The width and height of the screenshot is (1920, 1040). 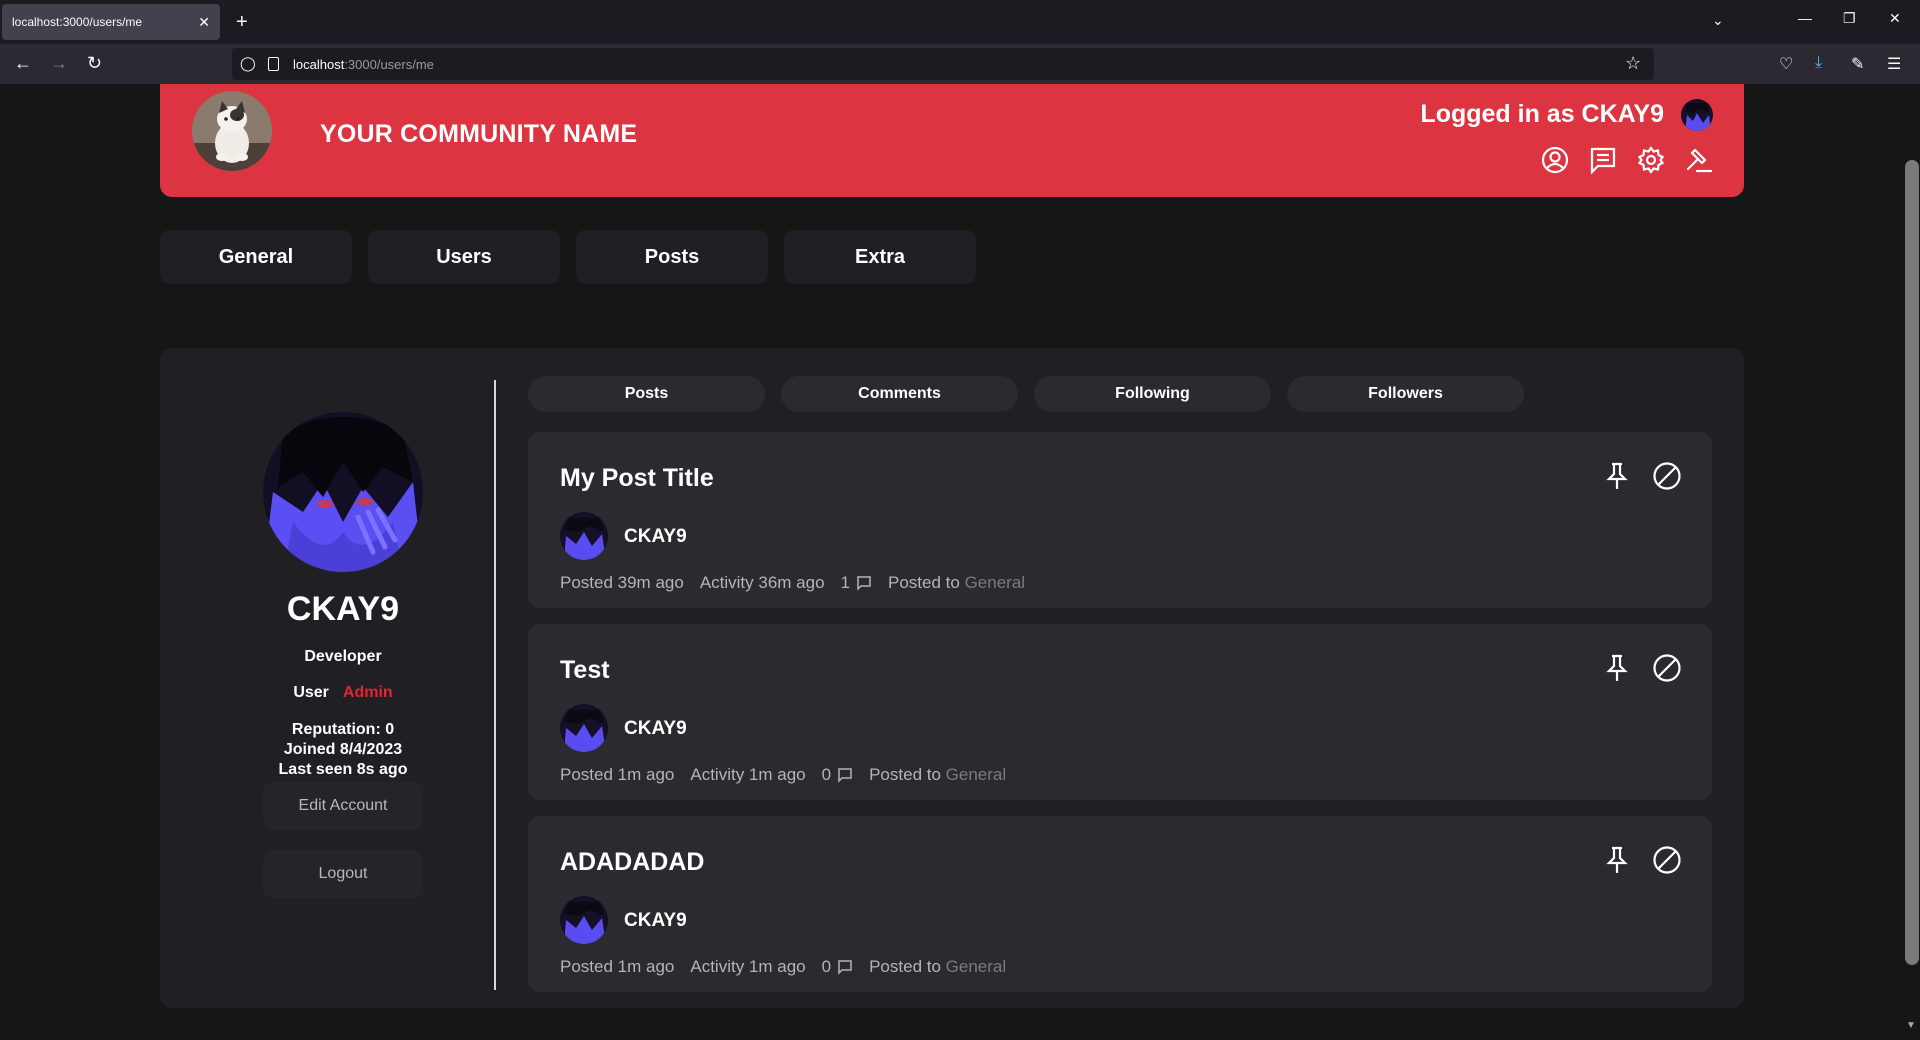 What do you see at coordinates (343, 609) in the screenshot?
I see `profile-username: CKAY9` at bounding box center [343, 609].